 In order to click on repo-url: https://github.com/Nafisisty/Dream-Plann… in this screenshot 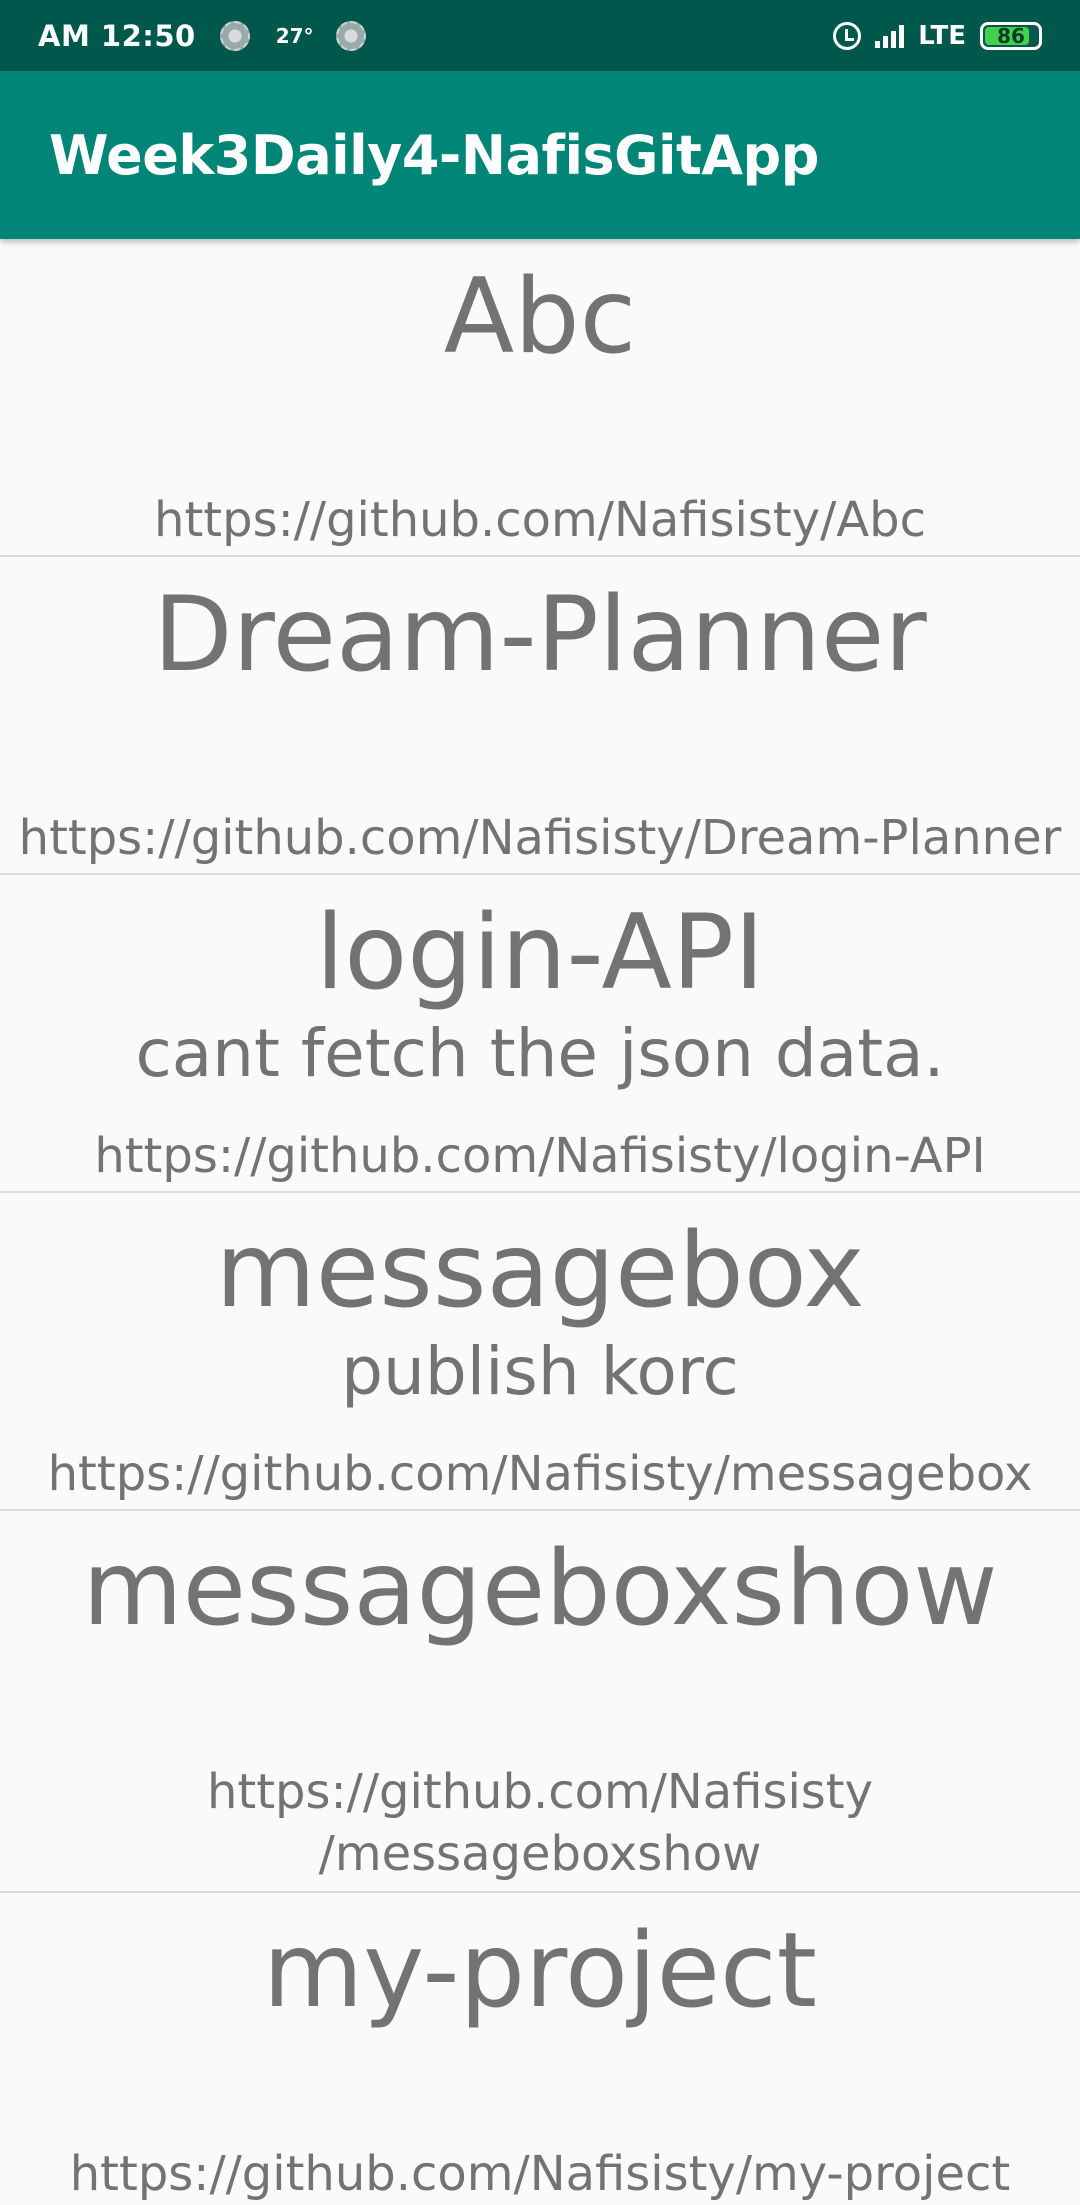, I will do `click(540, 838)`.